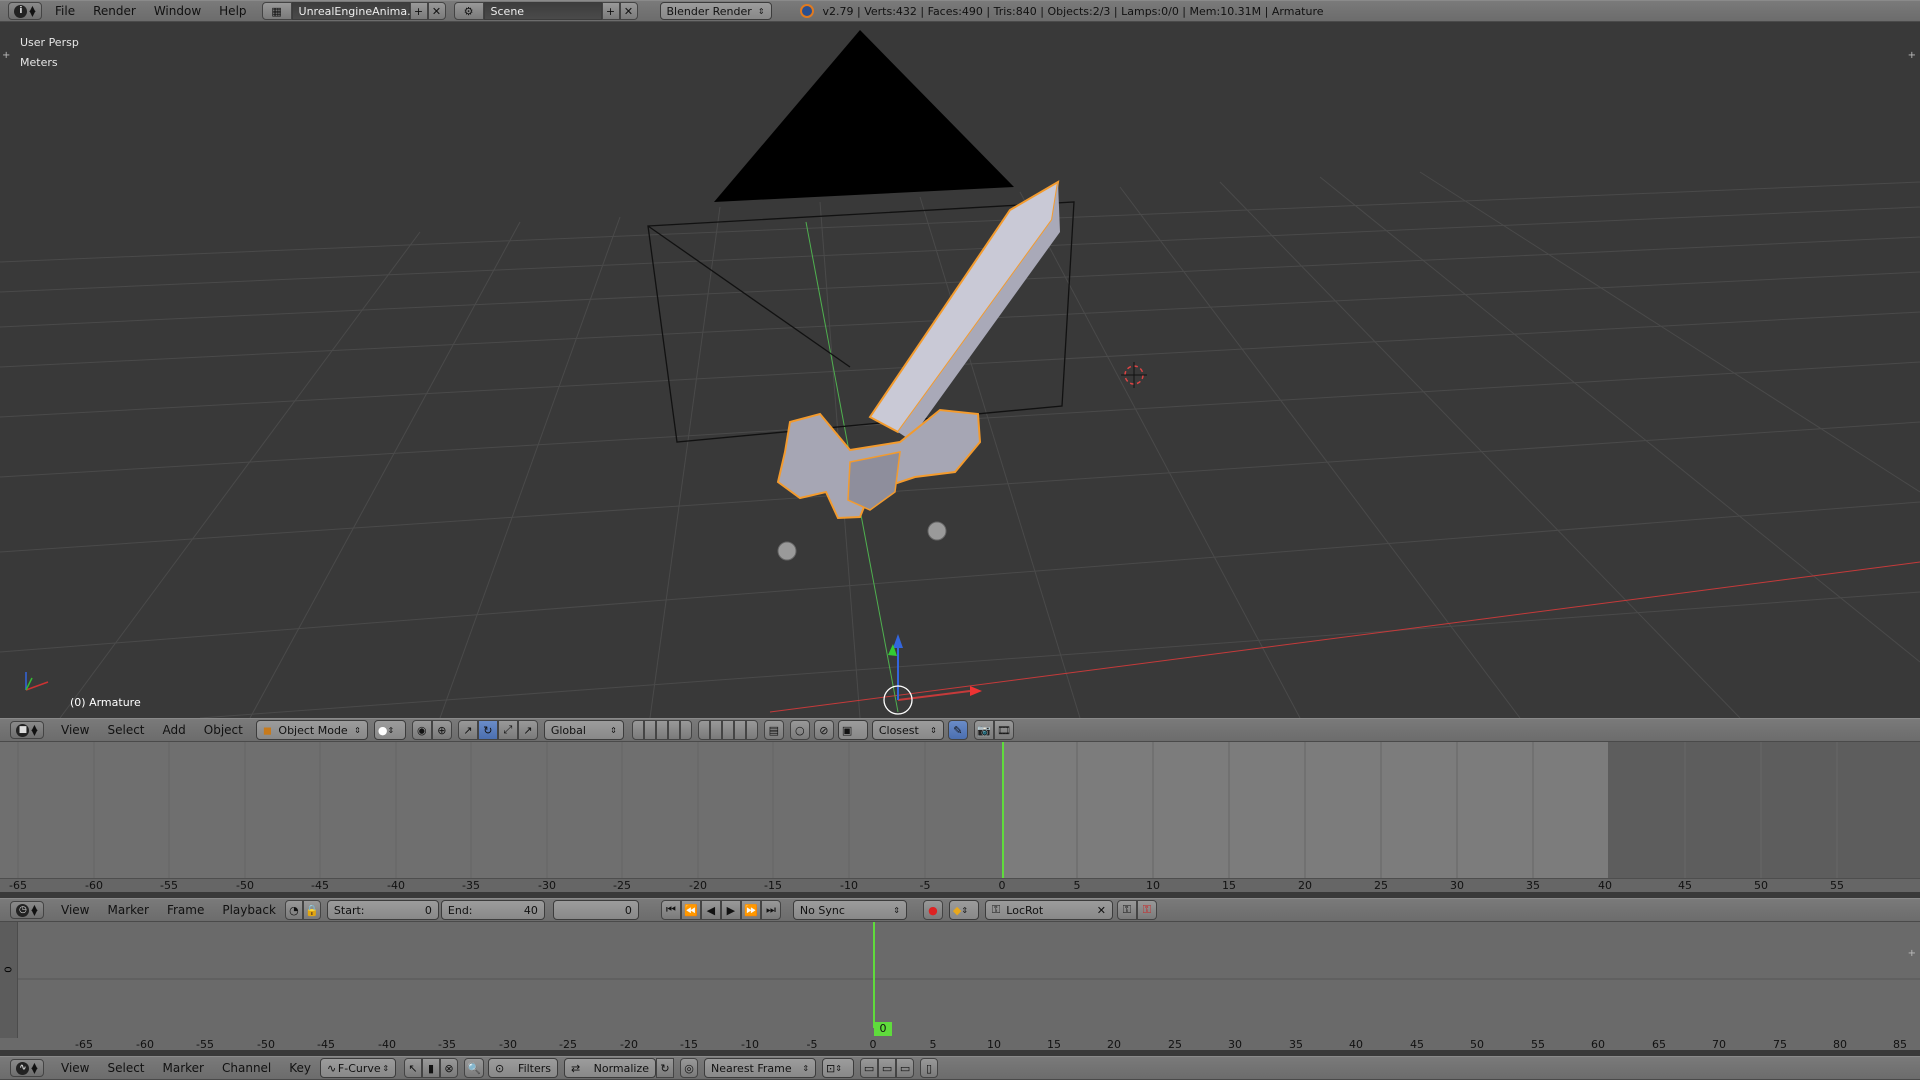 Image resolution: width=1920 pixels, height=1080 pixels. What do you see at coordinates (710, 910) in the screenshot?
I see `play-reverse-icon: ◀` at bounding box center [710, 910].